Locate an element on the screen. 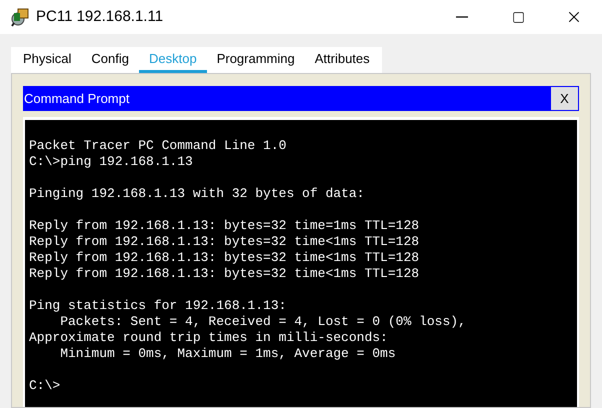 The width and height of the screenshot is (602, 408). tab: Config is located at coordinates (110, 60).